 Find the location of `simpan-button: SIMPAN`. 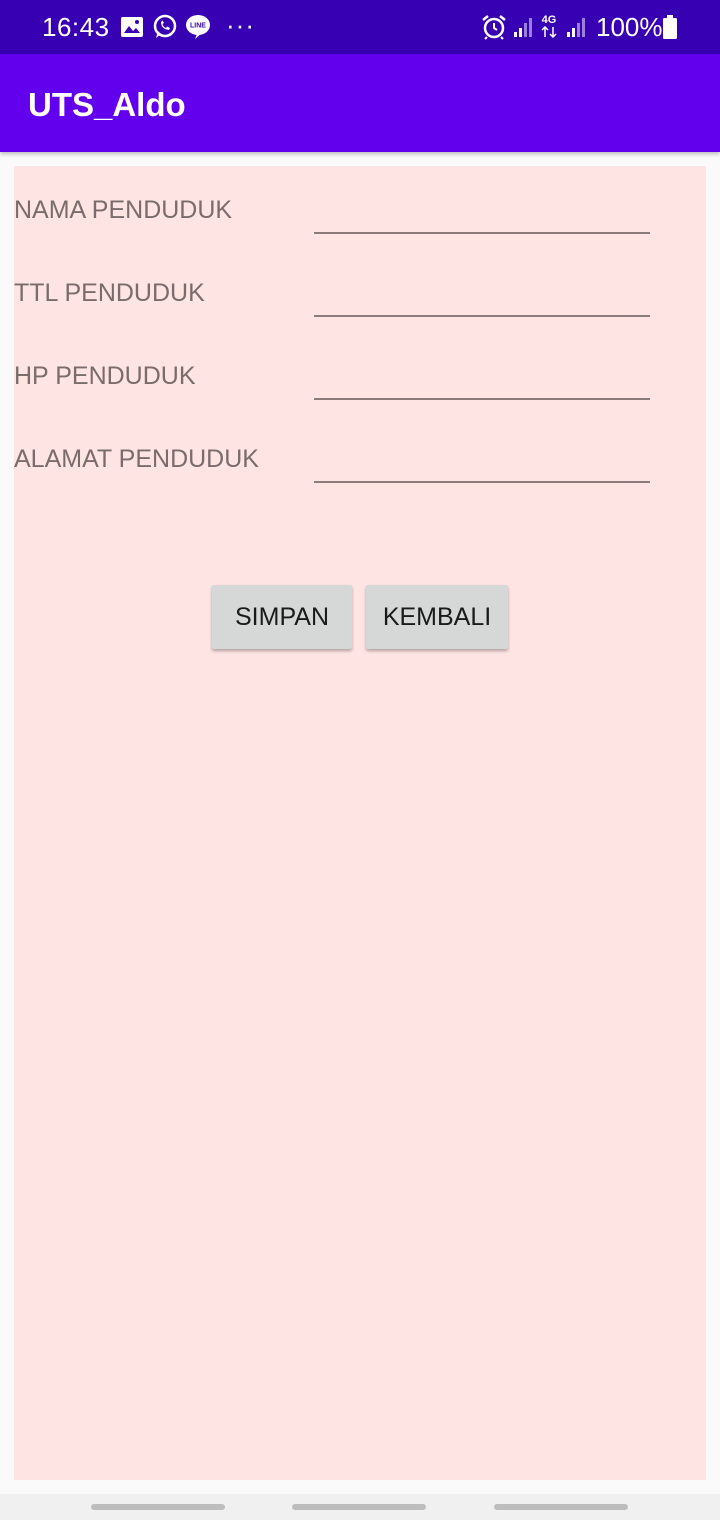

simpan-button: SIMPAN is located at coordinates (282, 617).